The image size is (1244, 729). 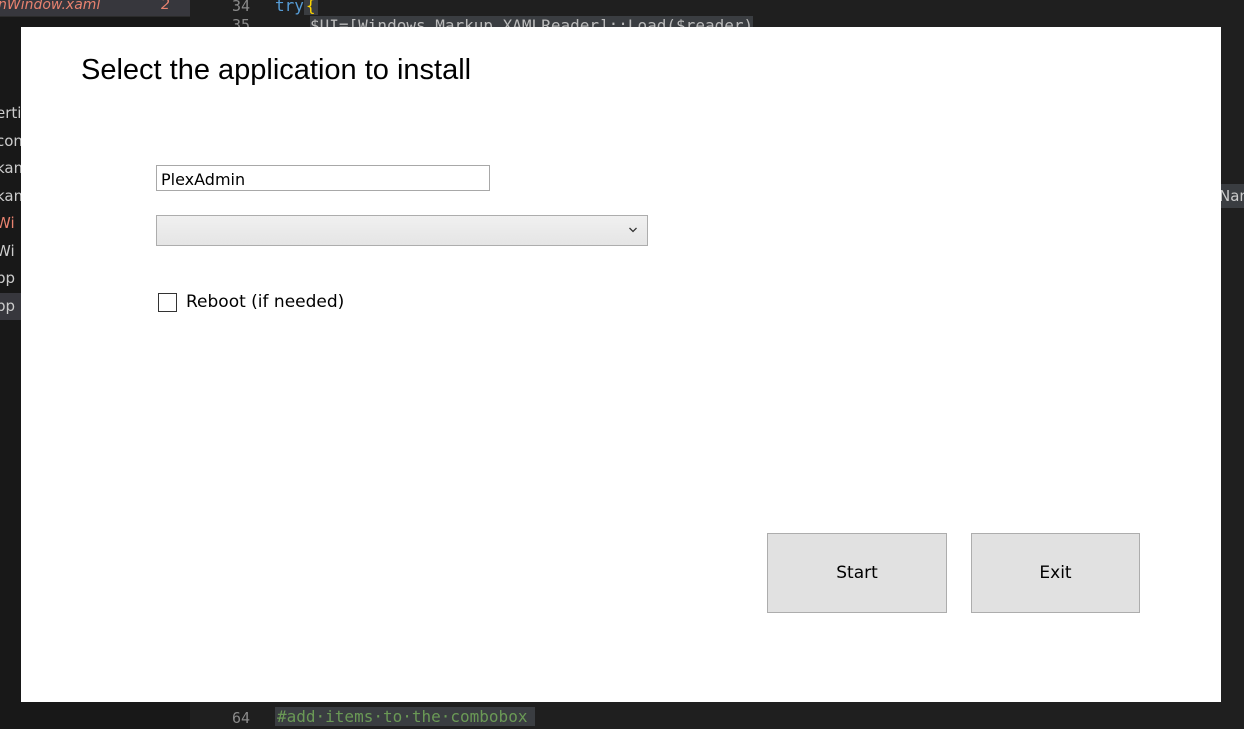 I want to click on code-line: try{, so click(x=296, y=7).